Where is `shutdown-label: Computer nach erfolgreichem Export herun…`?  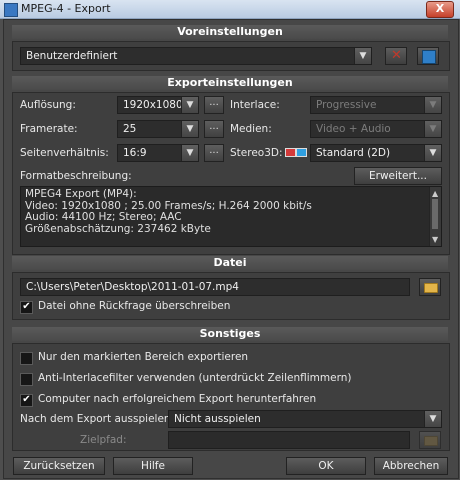
shutdown-label: Computer nach erfolgreichem Export herun… is located at coordinates (177, 399).